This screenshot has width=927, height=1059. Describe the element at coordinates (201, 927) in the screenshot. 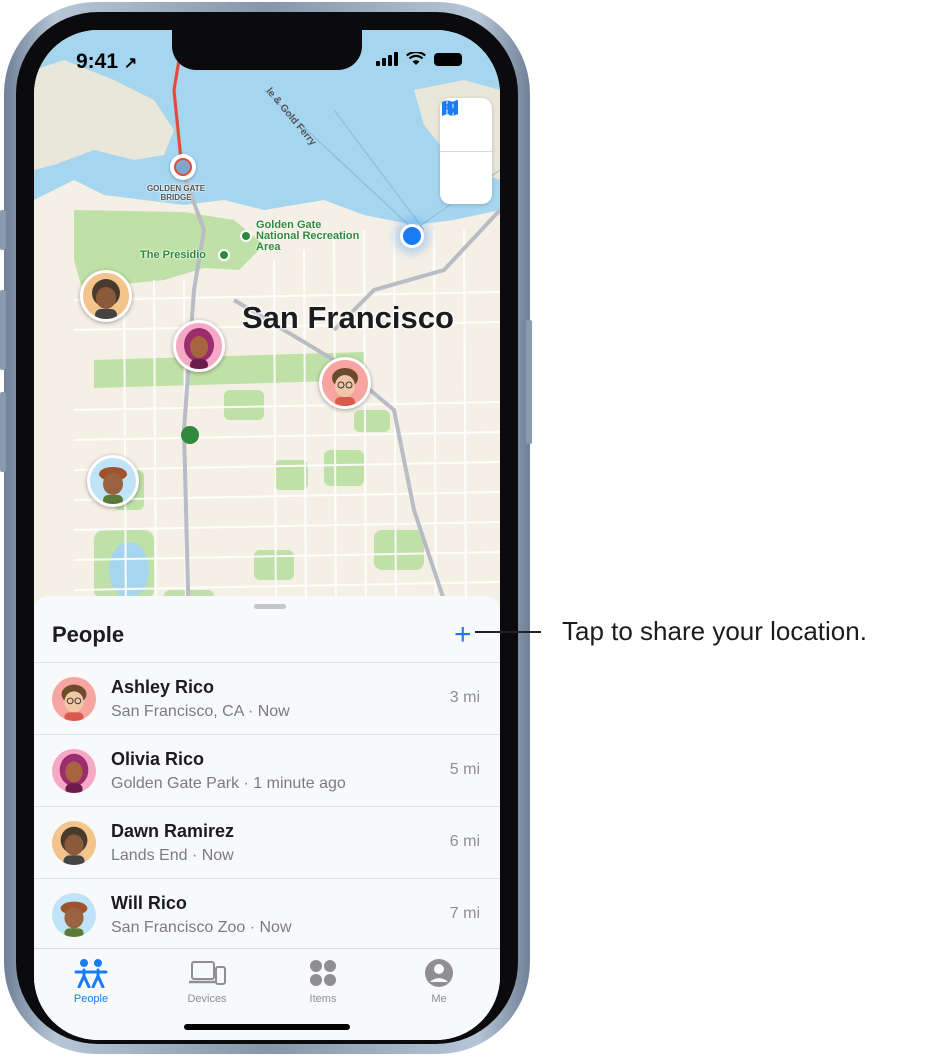

I see `person-location: San Francisco Zoo · Now` at that location.